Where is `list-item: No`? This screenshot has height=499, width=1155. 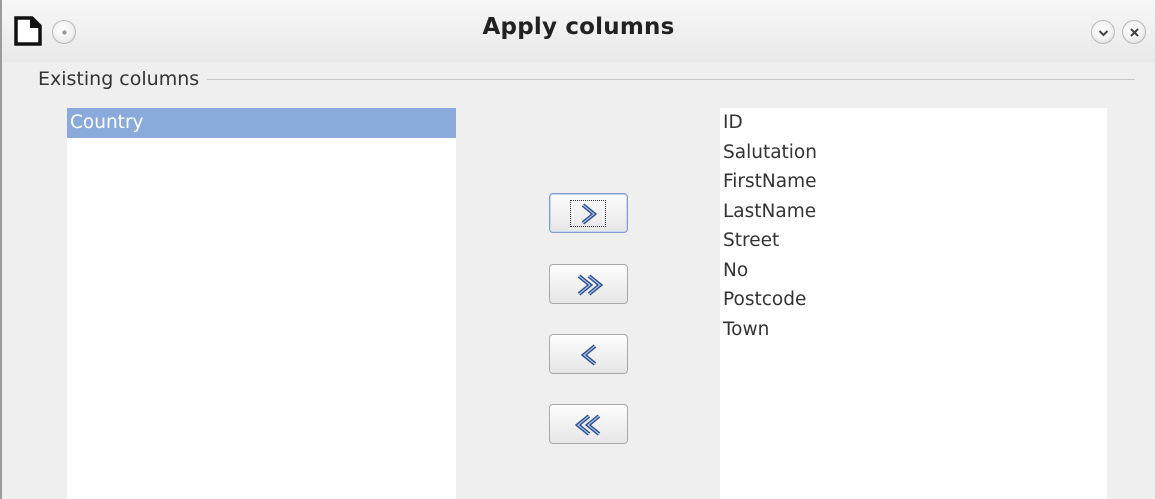
list-item: No is located at coordinates (913, 271).